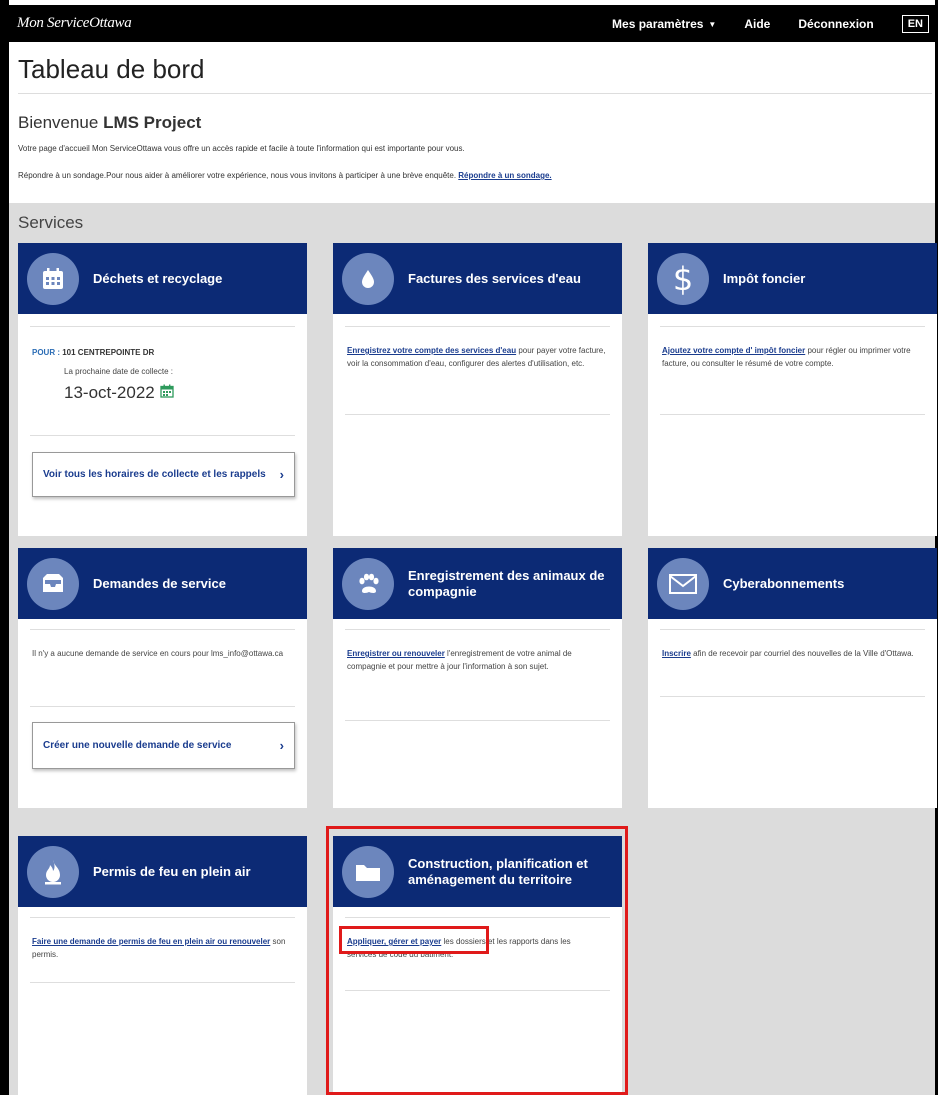 Image resolution: width=938 pixels, height=1095 pixels. Describe the element at coordinates (152, 122) in the screenshot. I see `user-name: LMS Project` at that location.